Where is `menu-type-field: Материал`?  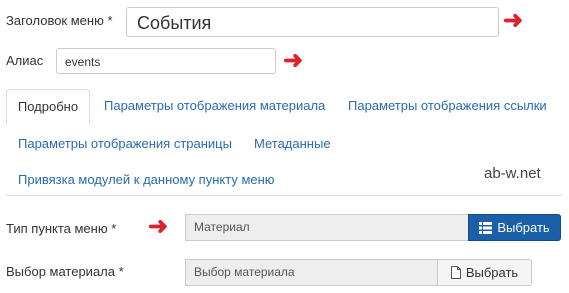
menu-type-field: Материал is located at coordinates (327, 227).